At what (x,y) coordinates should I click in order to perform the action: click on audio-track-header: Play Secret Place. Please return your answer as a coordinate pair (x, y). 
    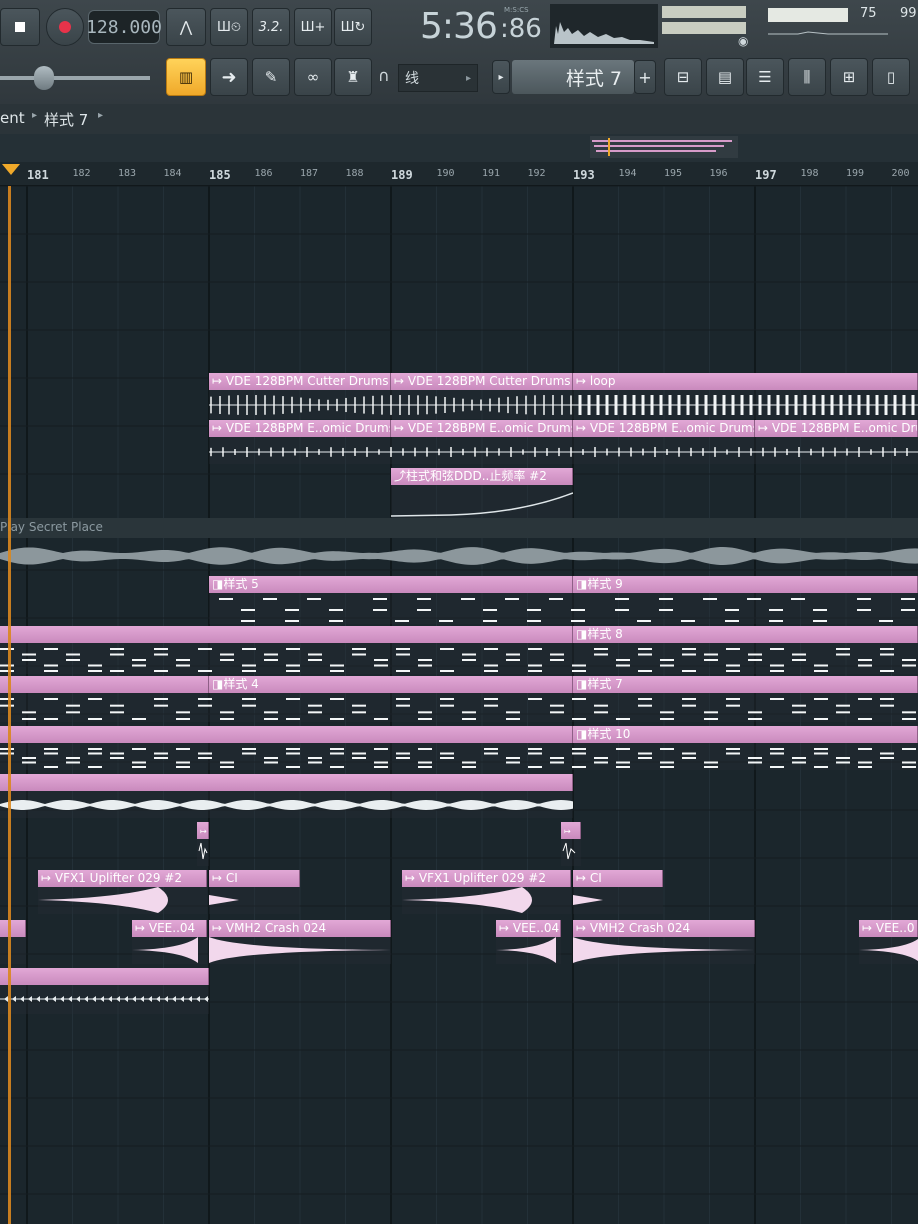
    Looking at the image, I should click on (459, 528).